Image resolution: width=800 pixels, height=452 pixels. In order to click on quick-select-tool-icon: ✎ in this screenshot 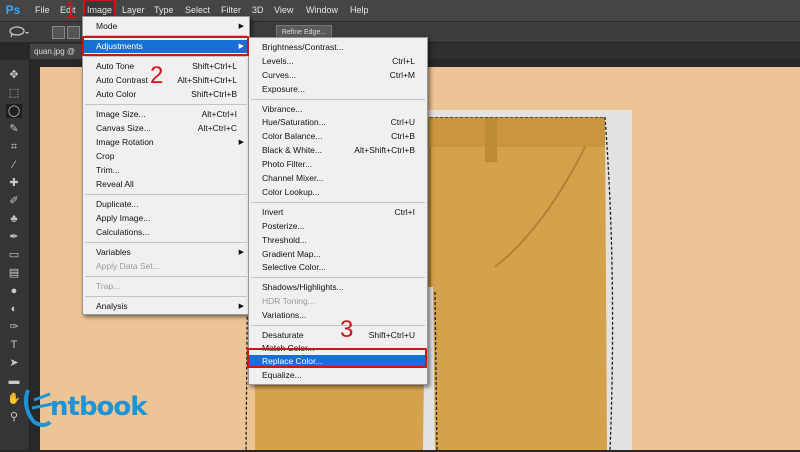, I will do `click(14, 129)`.